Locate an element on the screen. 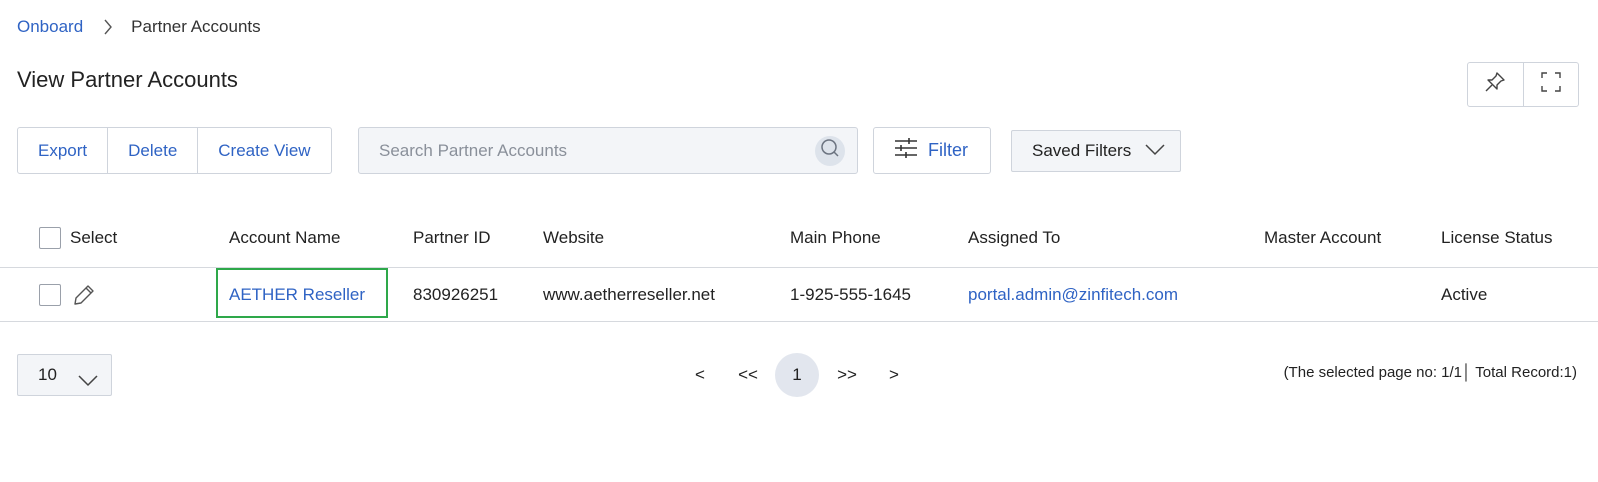  chevron-down-icon is located at coordinates (1148, 151).